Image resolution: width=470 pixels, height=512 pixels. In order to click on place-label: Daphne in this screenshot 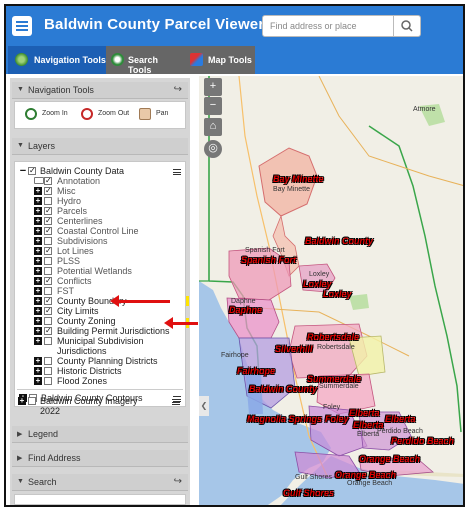, I will do `click(243, 301)`.